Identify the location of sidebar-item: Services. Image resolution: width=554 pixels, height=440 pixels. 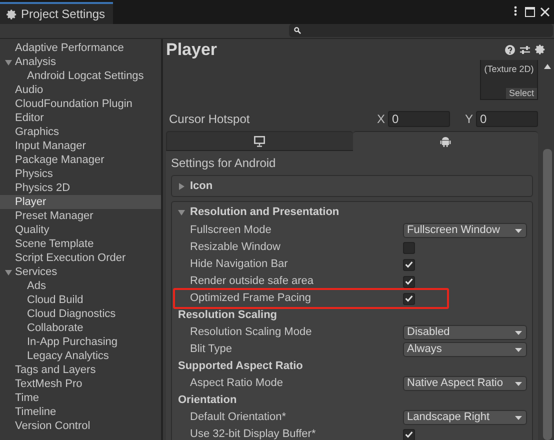
(36, 272).